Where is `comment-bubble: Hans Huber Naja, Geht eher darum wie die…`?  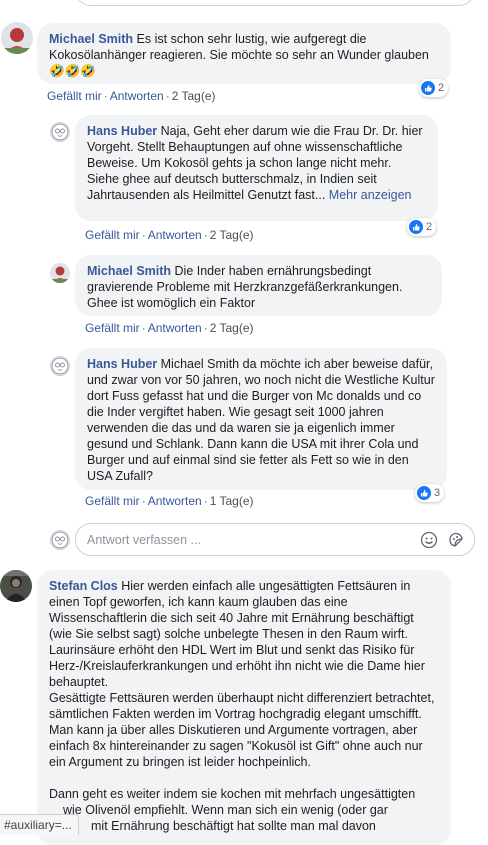 comment-bubble: Hans Huber Naja, Geht eher darum wie die… is located at coordinates (256, 168).